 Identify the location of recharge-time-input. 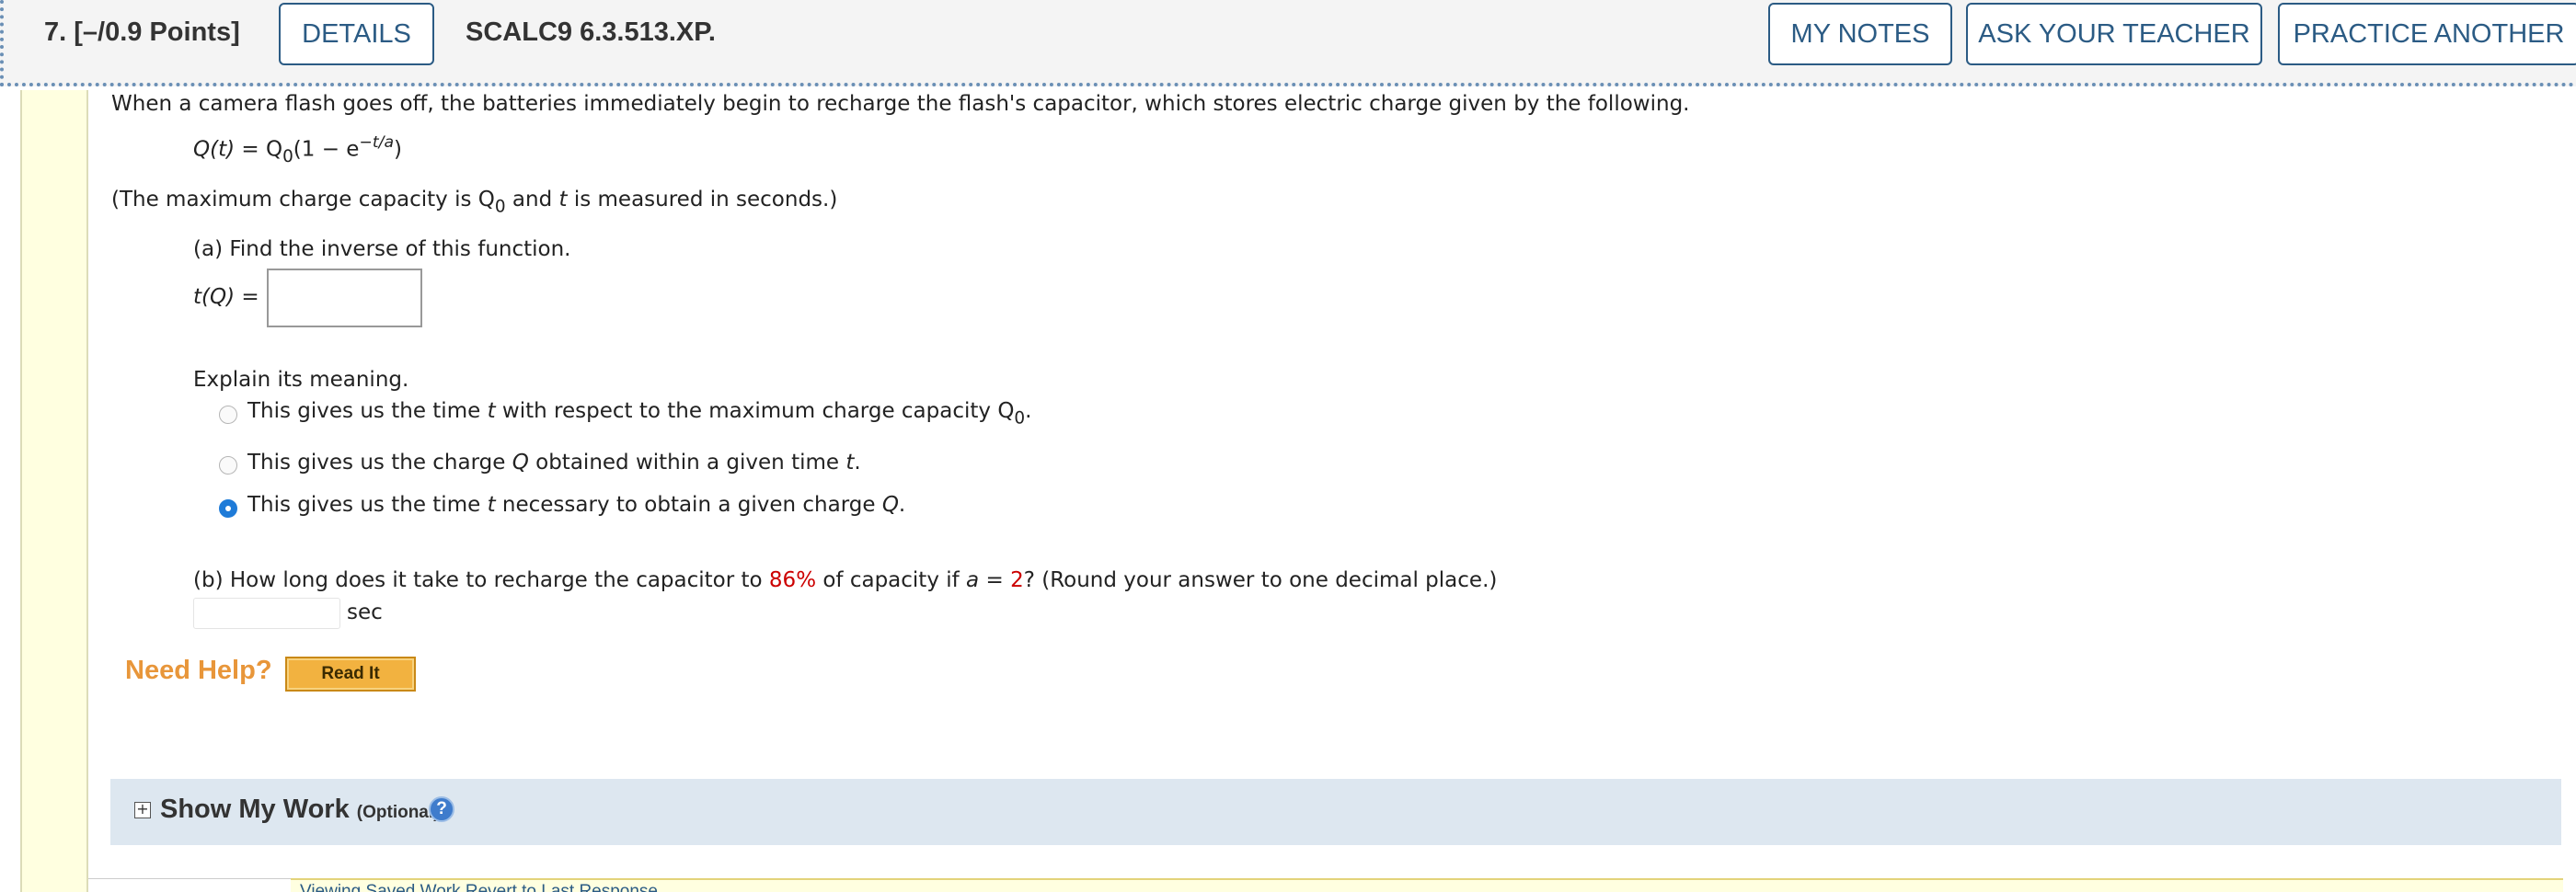
(266, 613).